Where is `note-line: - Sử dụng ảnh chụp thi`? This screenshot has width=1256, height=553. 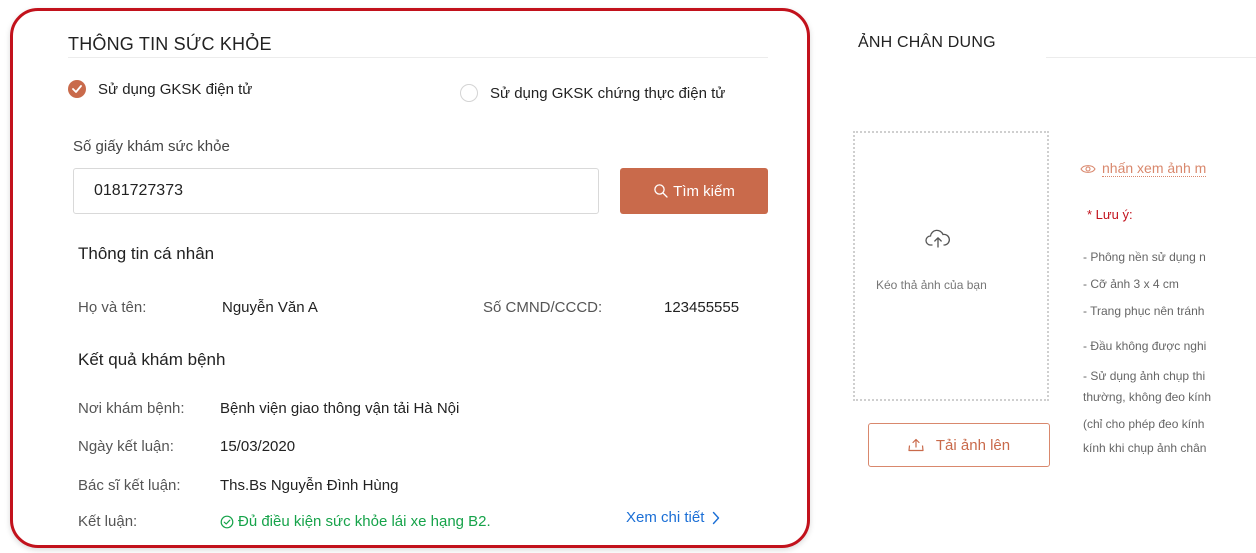 note-line: - Sử dụng ảnh chụp thi is located at coordinates (1144, 376).